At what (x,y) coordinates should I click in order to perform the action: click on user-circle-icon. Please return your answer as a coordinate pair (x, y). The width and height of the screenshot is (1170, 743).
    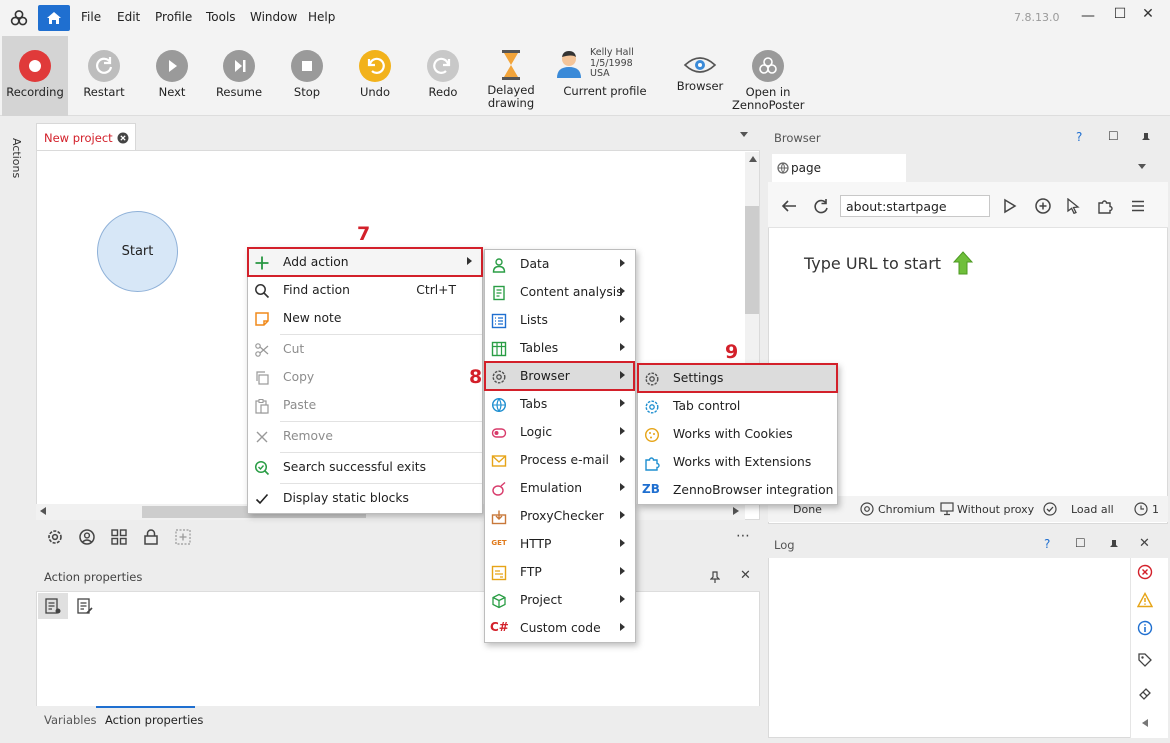
    Looking at the image, I should click on (87, 537).